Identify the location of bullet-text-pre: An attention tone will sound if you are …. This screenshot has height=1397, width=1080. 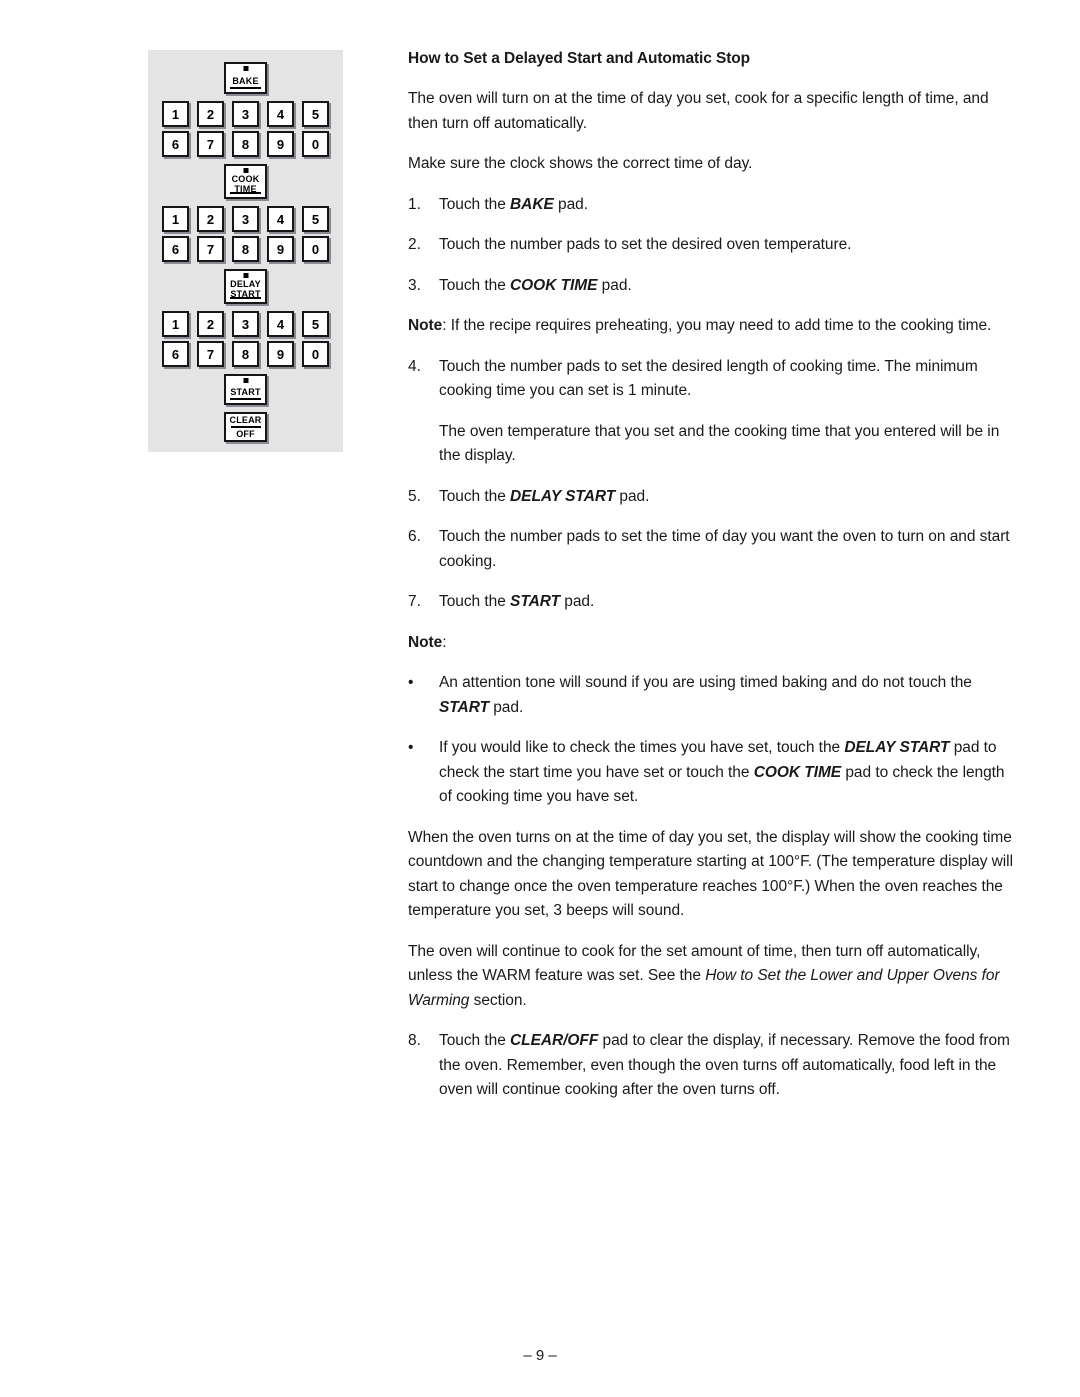
(705, 682).